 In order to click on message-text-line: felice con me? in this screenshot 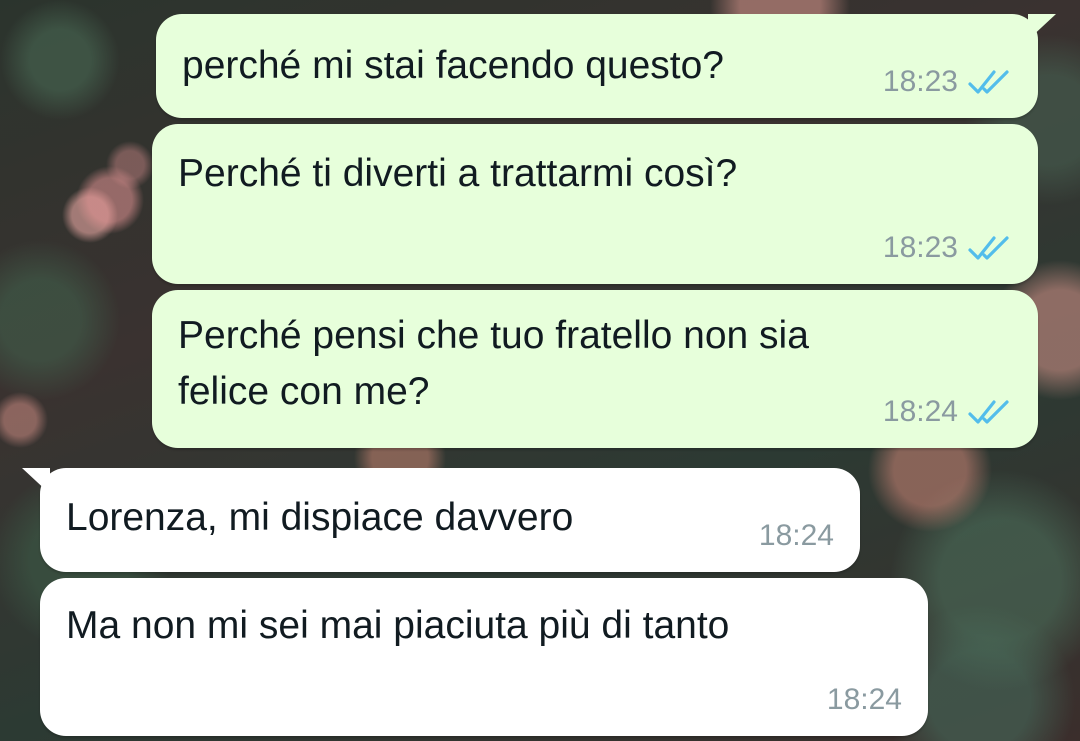, I will do `click(304, 391)`.